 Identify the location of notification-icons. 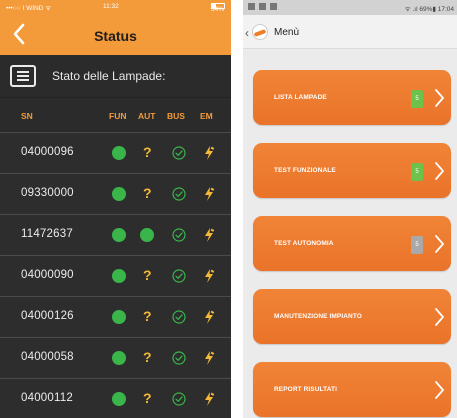
(262, 6).